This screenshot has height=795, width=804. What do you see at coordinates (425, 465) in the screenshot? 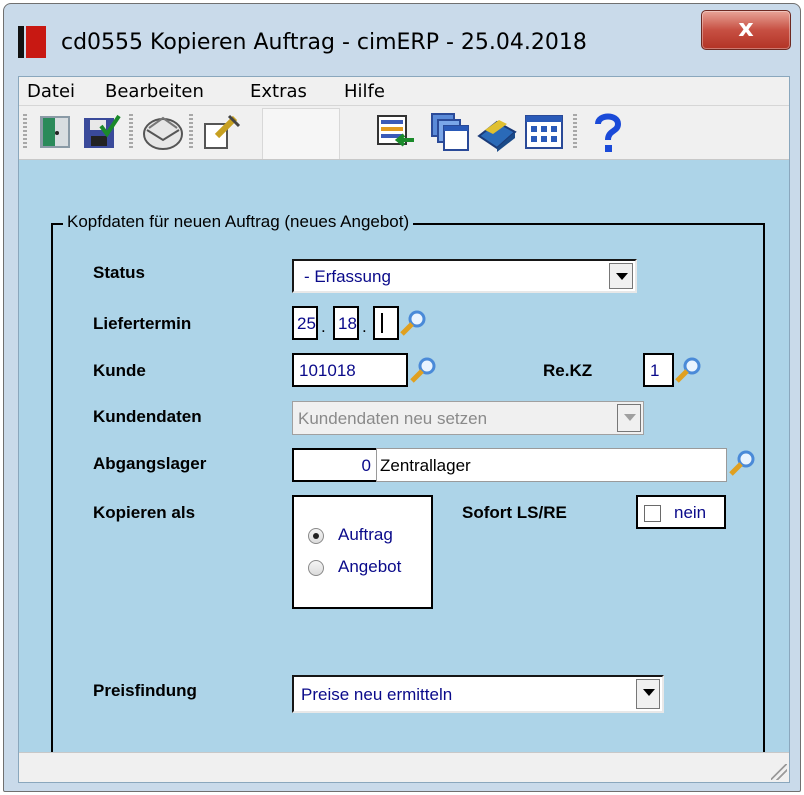
I see `abgangslager-name: Zentrallager` at bounding box center [425, 465].